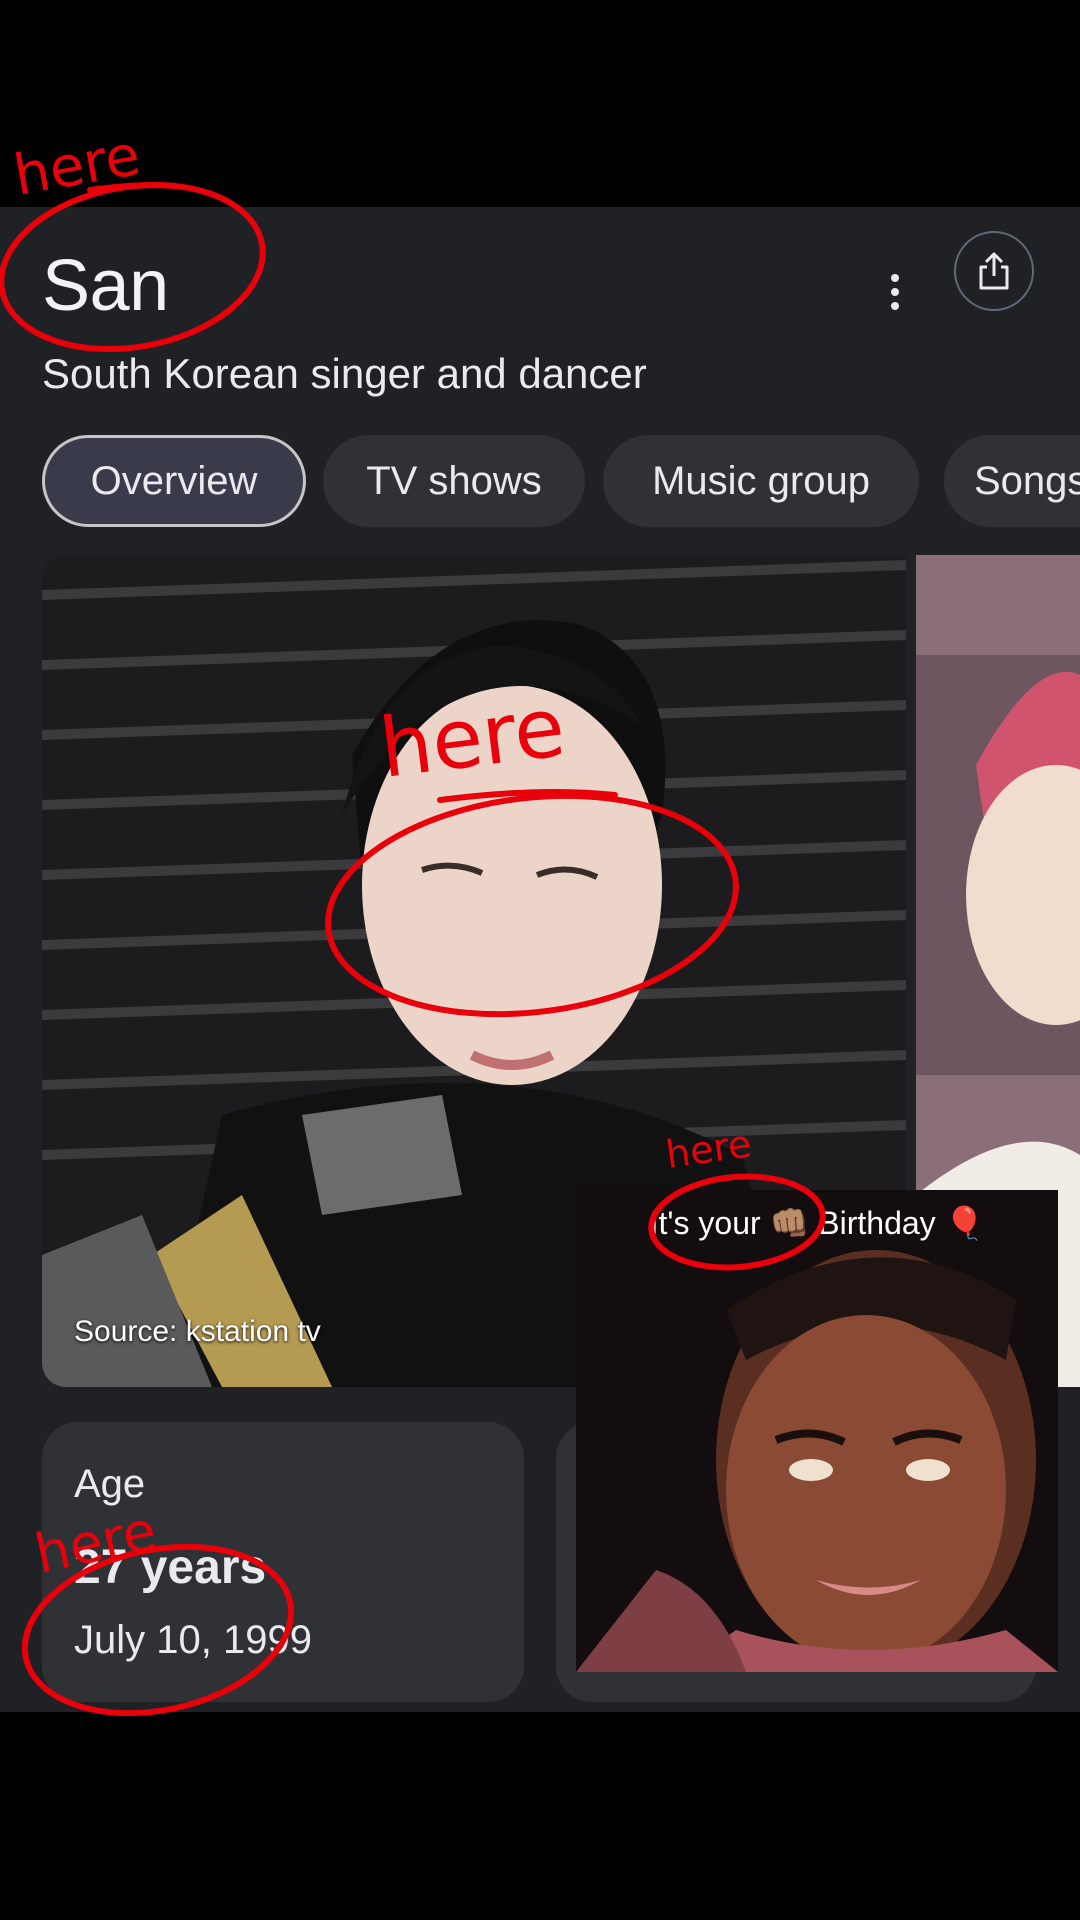 Image resolution: width=1080 pixels, height=1920 pixels. Describe the element at coordinates (964, 1223) in the screenshot. I see `balloon-emoji-icon: 🎈` at that location.